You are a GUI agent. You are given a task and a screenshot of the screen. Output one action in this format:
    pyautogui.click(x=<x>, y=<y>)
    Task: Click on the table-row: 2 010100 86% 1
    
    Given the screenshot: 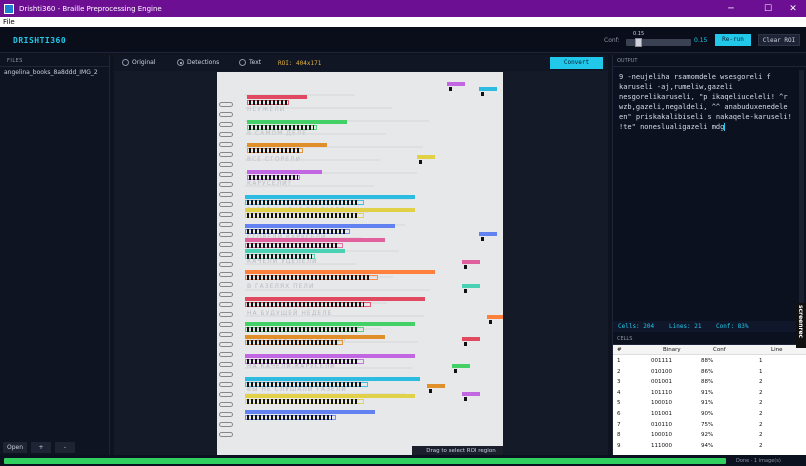 What is the action you would take?
    pyautogui.click(x=709, y=372)
    